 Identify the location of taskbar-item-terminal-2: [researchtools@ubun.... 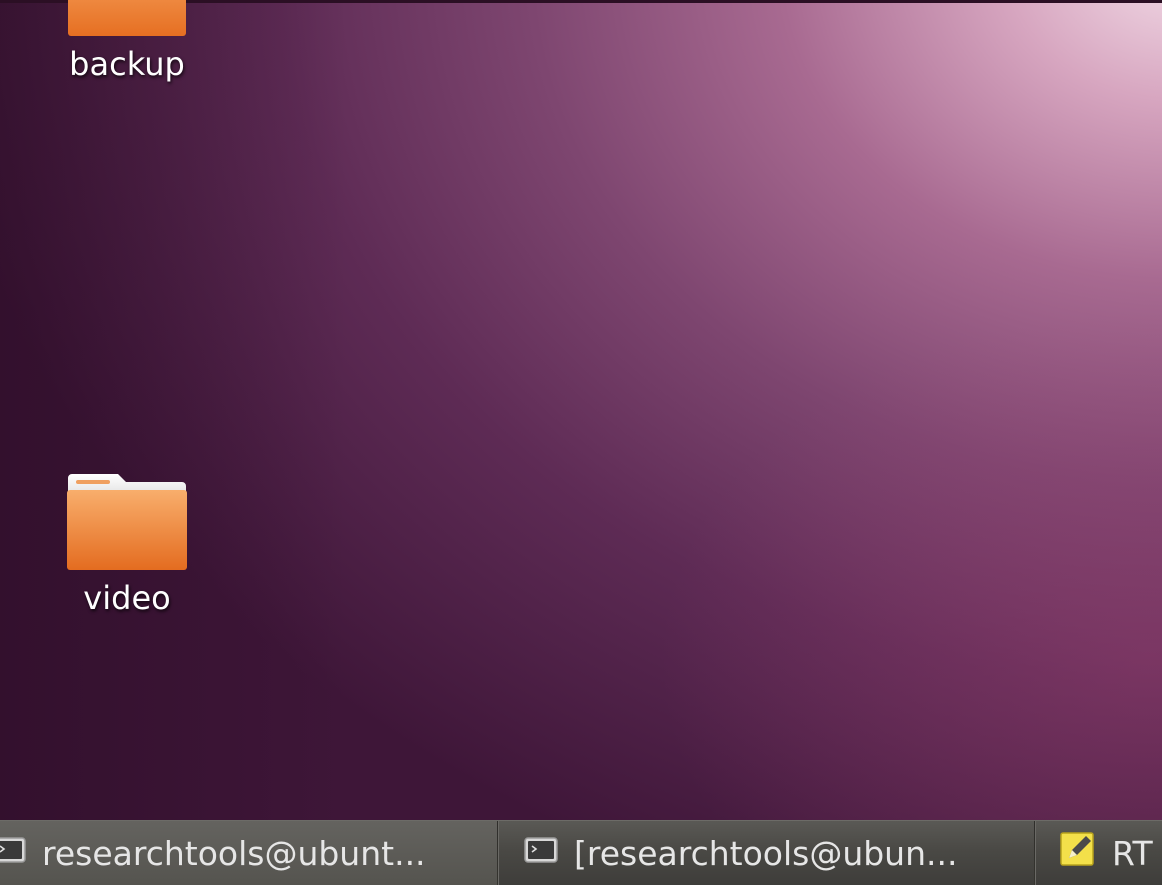
(766, 853).